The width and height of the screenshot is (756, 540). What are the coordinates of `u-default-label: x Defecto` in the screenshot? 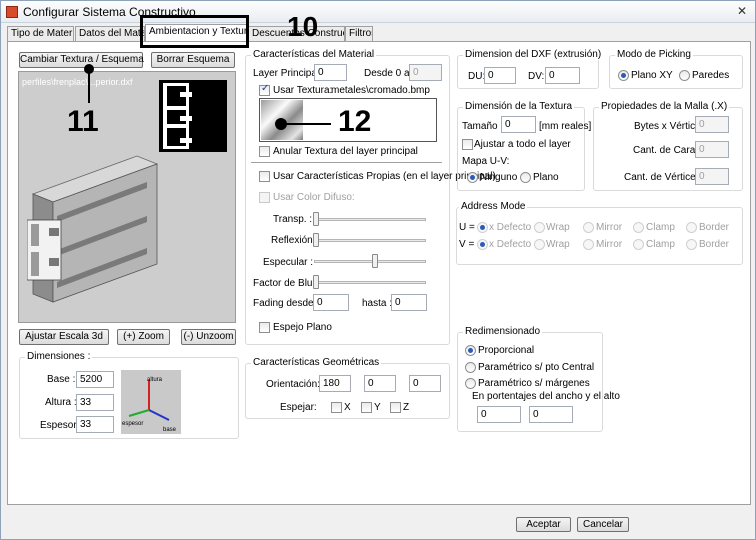 It's located at (510, 227).